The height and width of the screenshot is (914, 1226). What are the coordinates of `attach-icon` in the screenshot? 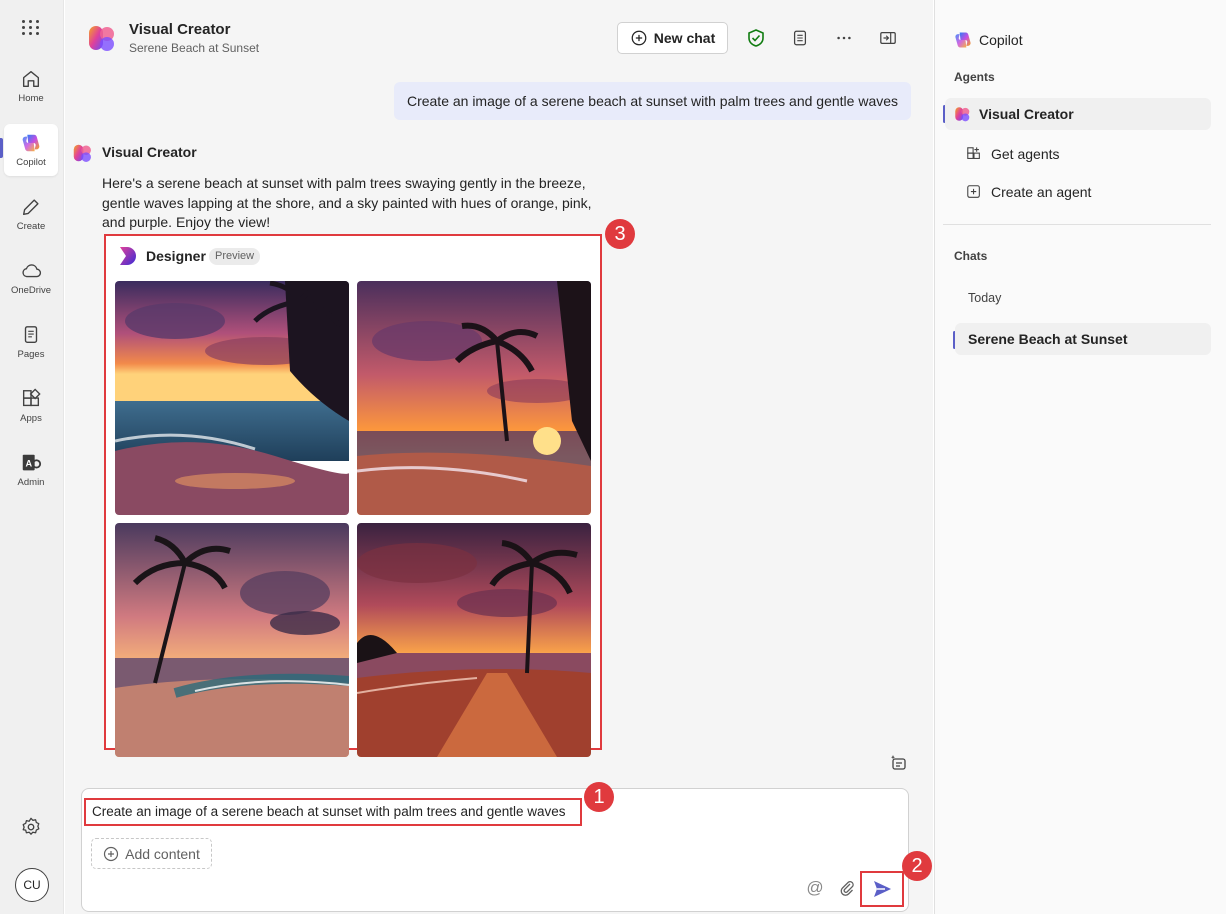 It's located at (847, 888).